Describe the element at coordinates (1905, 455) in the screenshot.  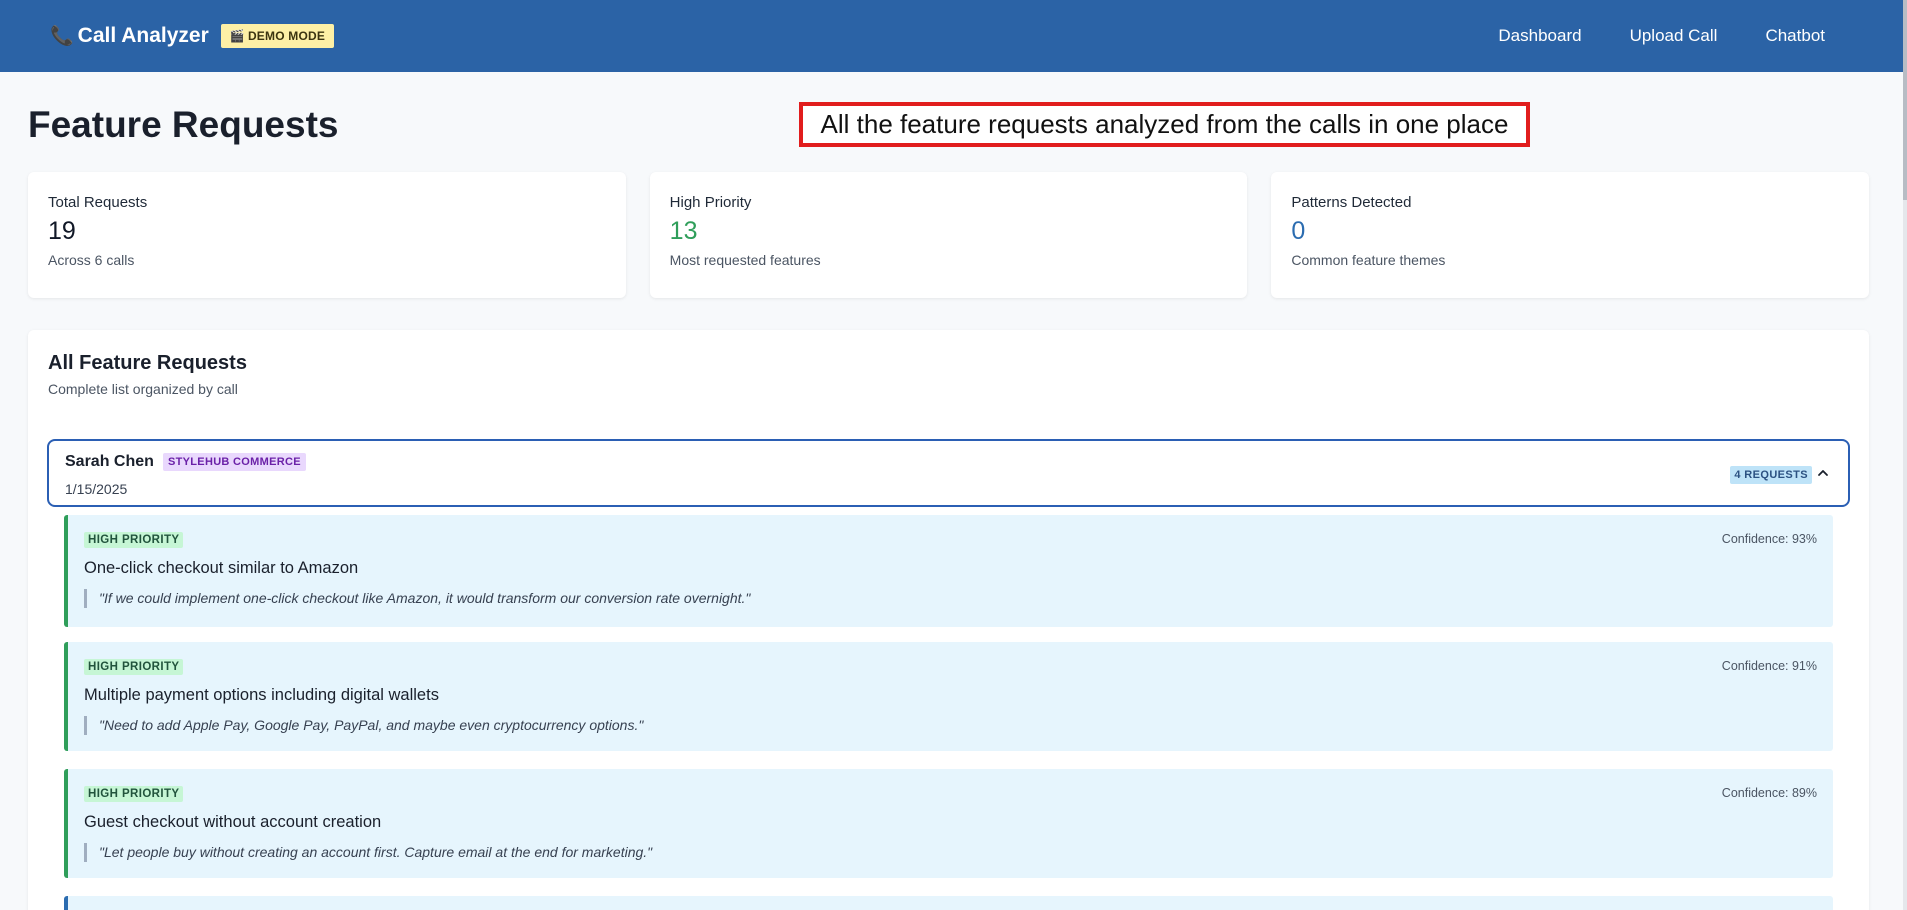
I see `page-scrollbar` at that location.